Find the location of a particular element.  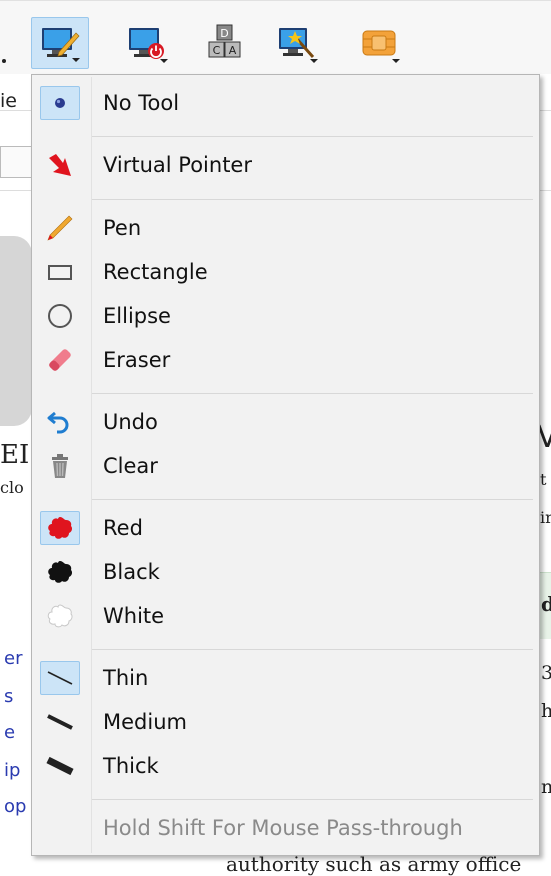

menu-item-label: Undo is located at coordinates (130, 422).